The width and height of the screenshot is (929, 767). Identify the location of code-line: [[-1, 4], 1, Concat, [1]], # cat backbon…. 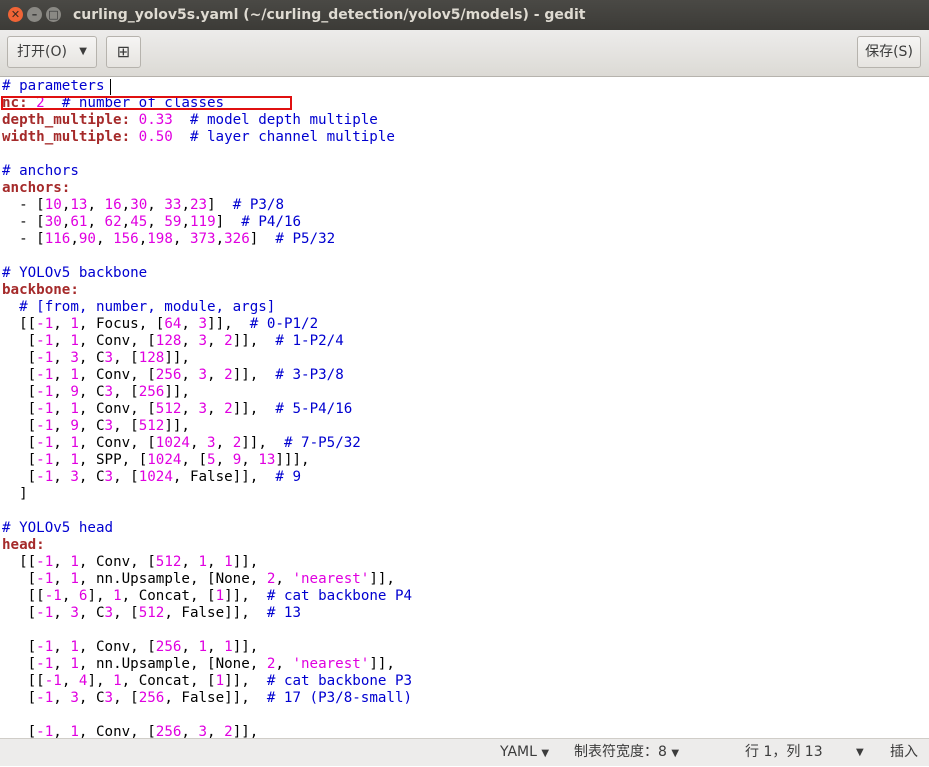
(207, 681).